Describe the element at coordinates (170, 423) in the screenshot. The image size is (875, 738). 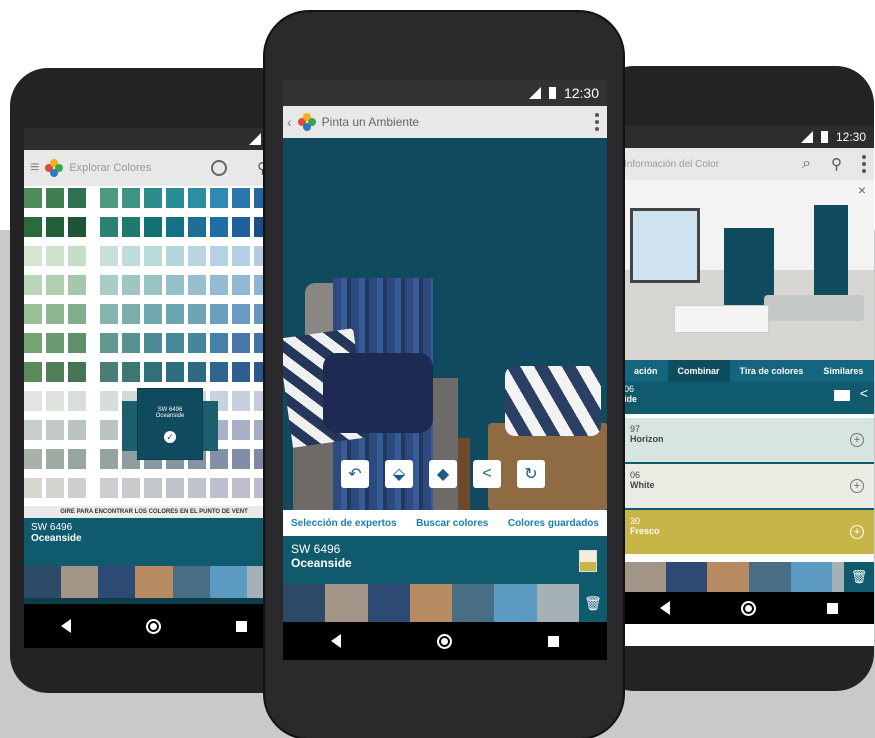
I see `selected-chip: SW 6496 Oceanside ✓` at that location.